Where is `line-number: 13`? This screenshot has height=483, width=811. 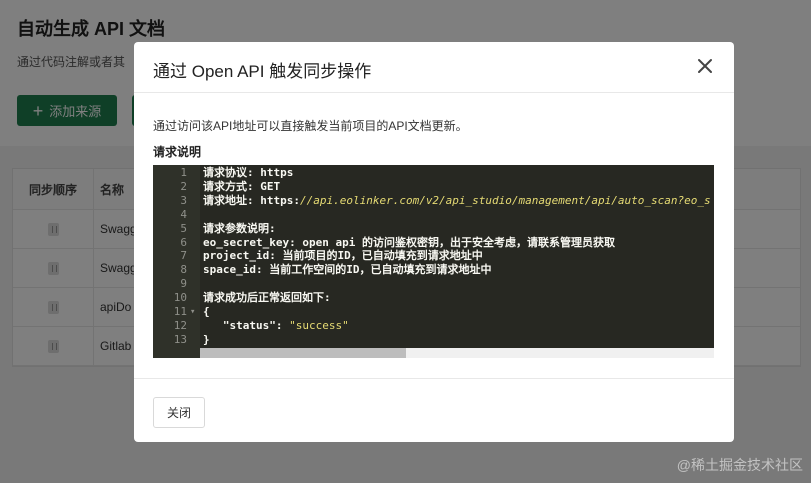 line-number: 13 is located at coordinates (180, 339).